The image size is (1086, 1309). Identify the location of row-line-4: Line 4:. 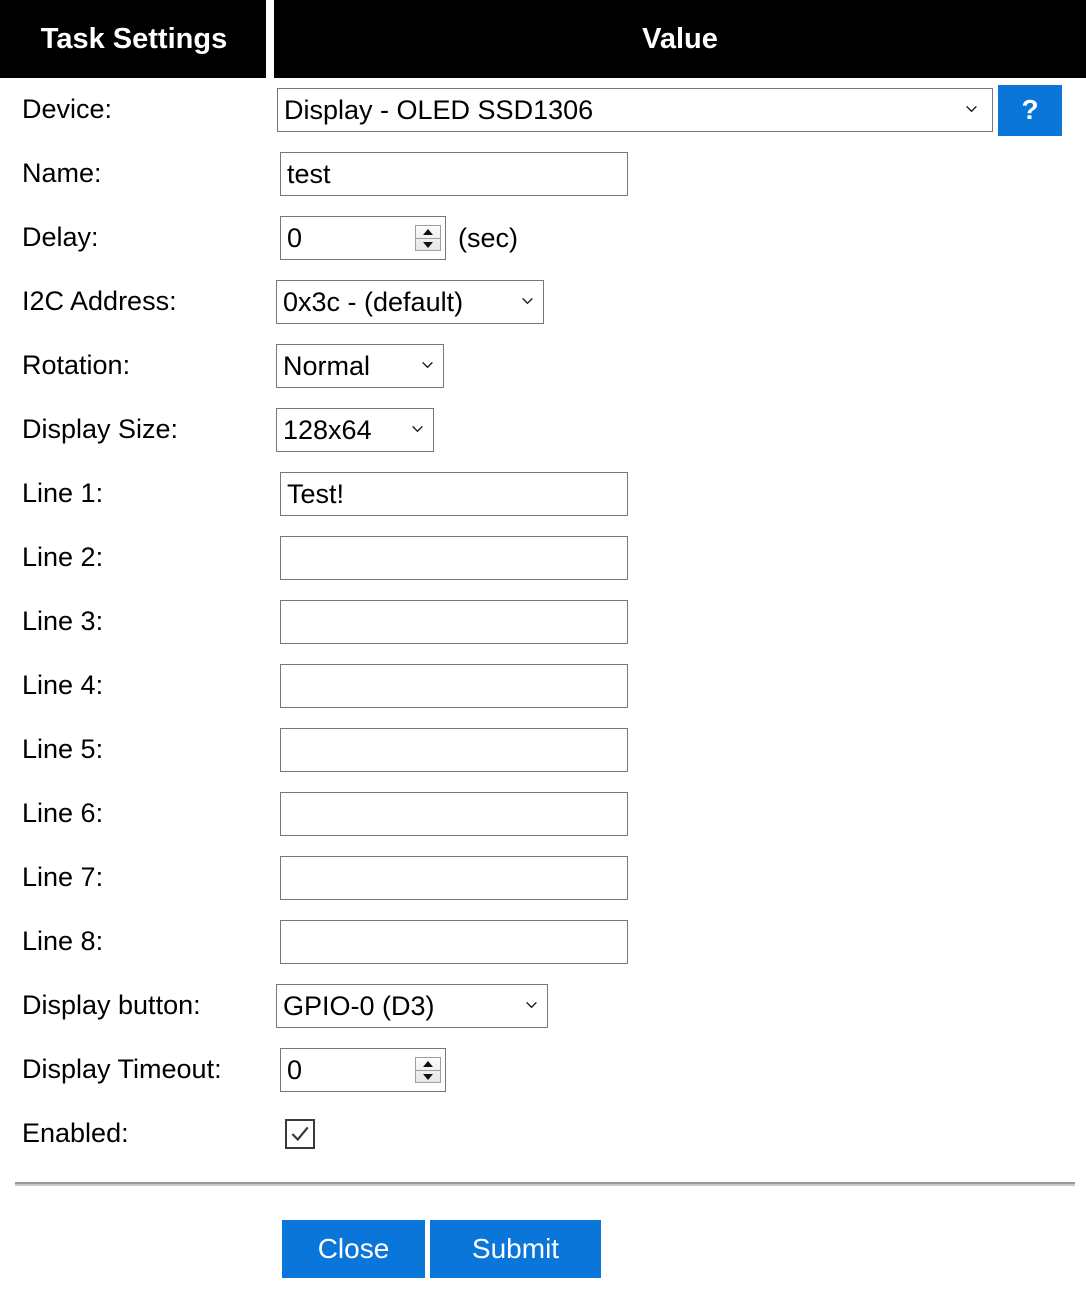
(543, 686).